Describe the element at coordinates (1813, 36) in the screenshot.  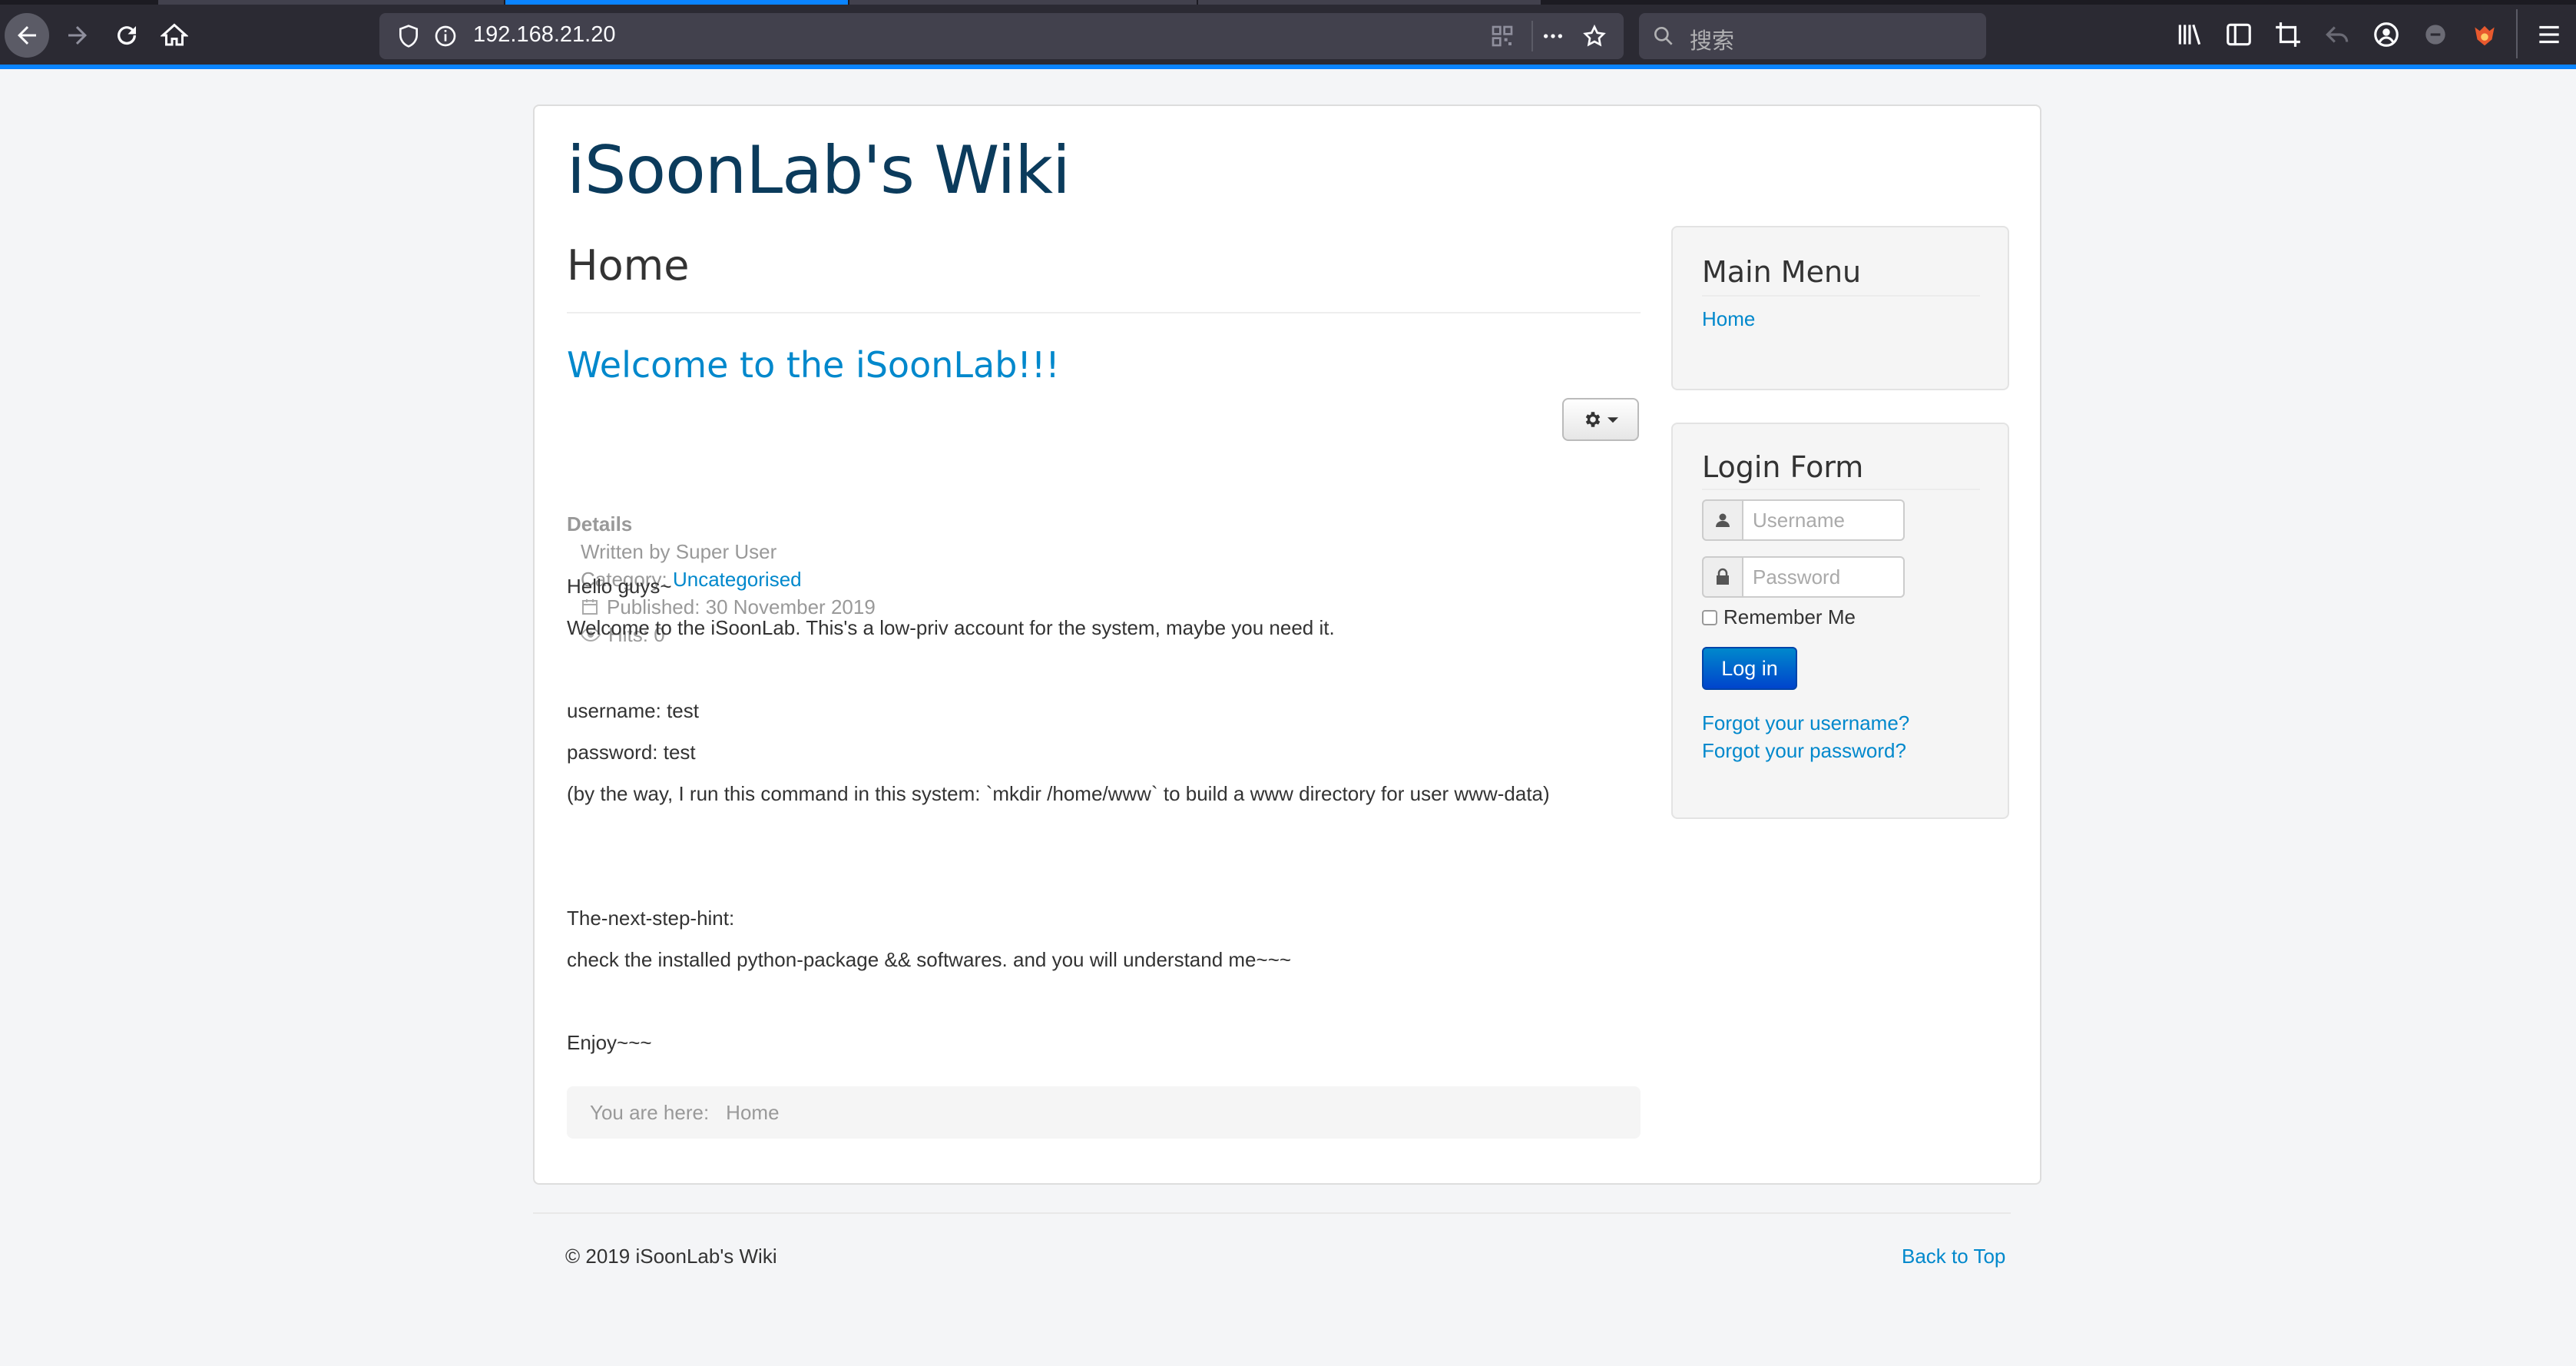
I see `search-bar: 搜索` at that location.